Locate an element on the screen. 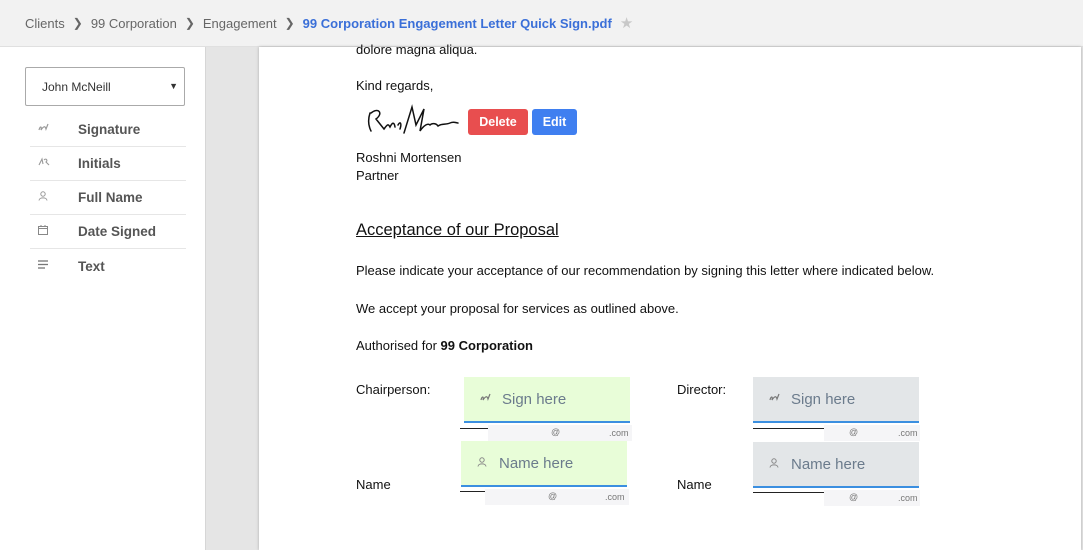  breadcrumb-clients: Clients is located at coordinates (45, 23).